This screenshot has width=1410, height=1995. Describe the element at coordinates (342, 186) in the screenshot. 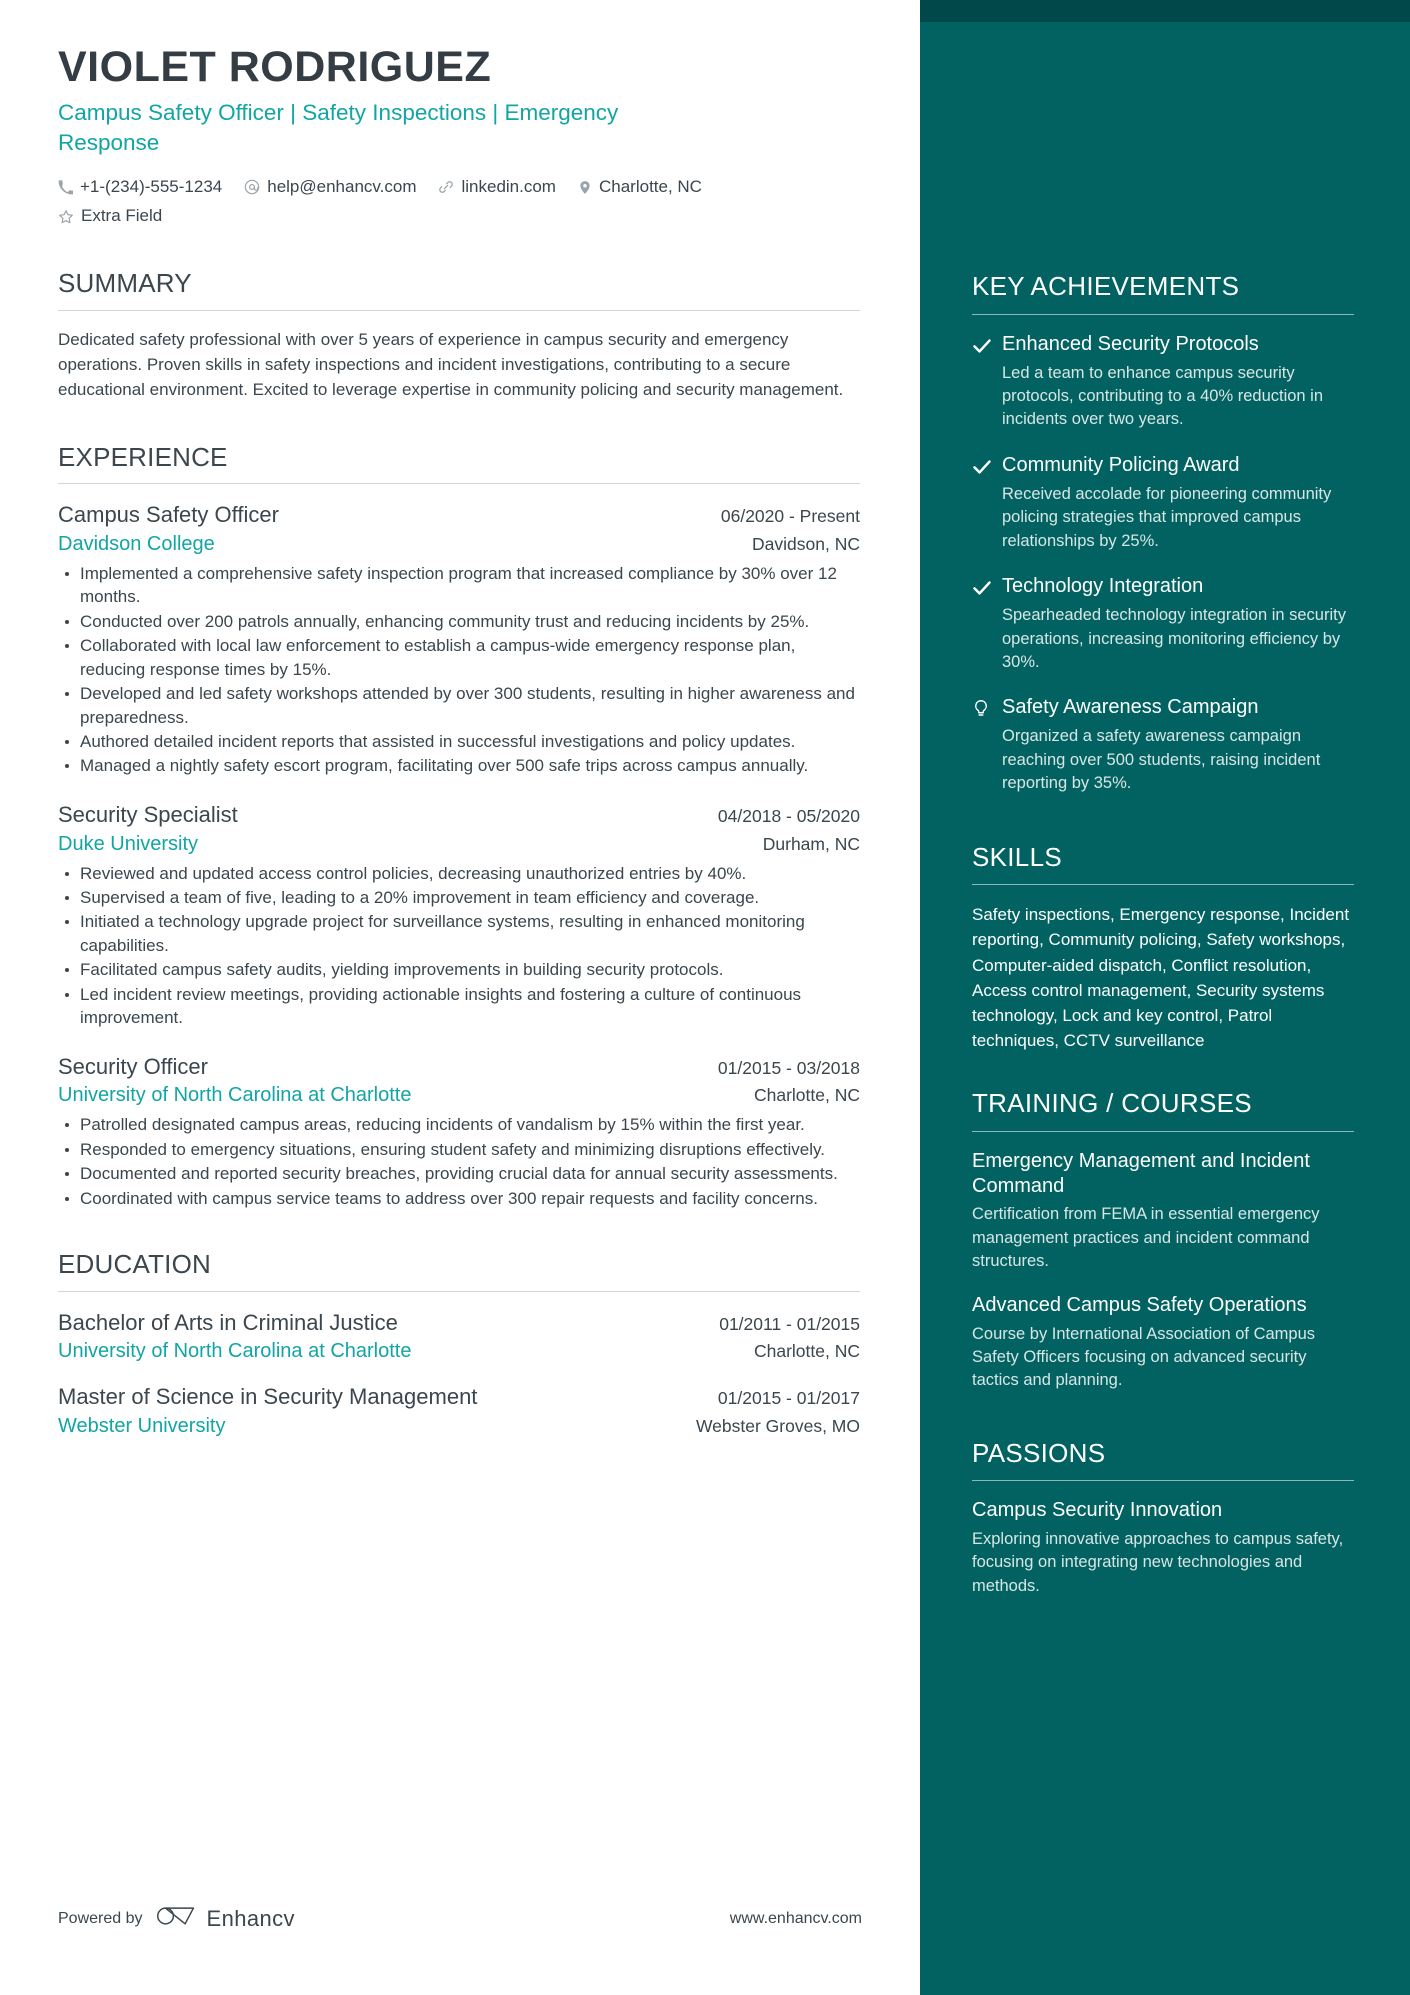

I see `contact-email-text: help@enhancv.com` at that location.